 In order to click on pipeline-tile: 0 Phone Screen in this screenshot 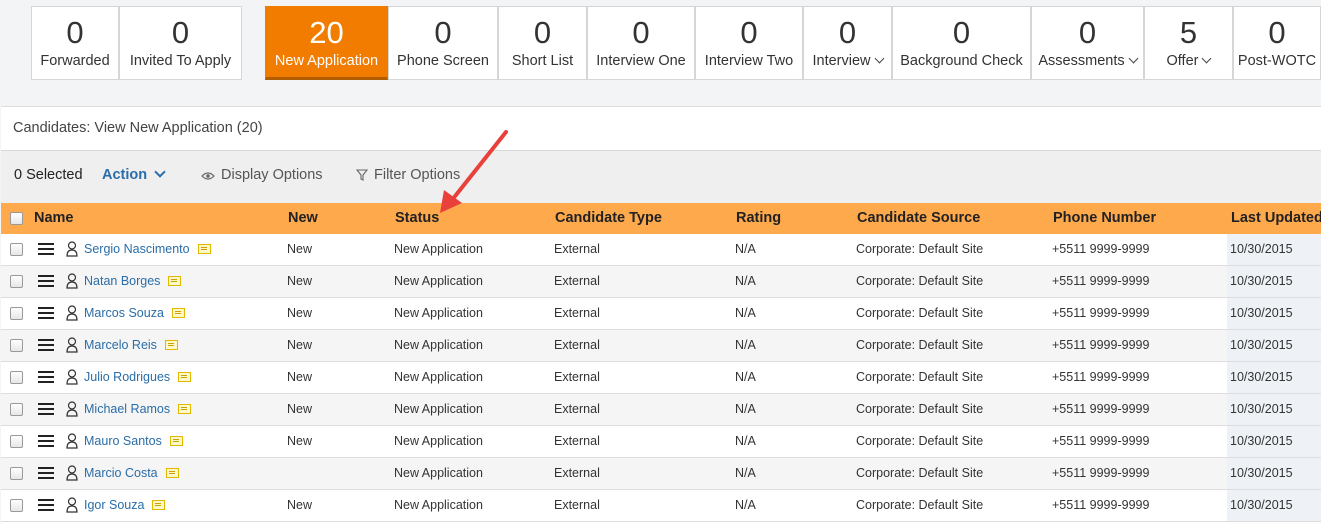, I will do `click(443, 43)`.